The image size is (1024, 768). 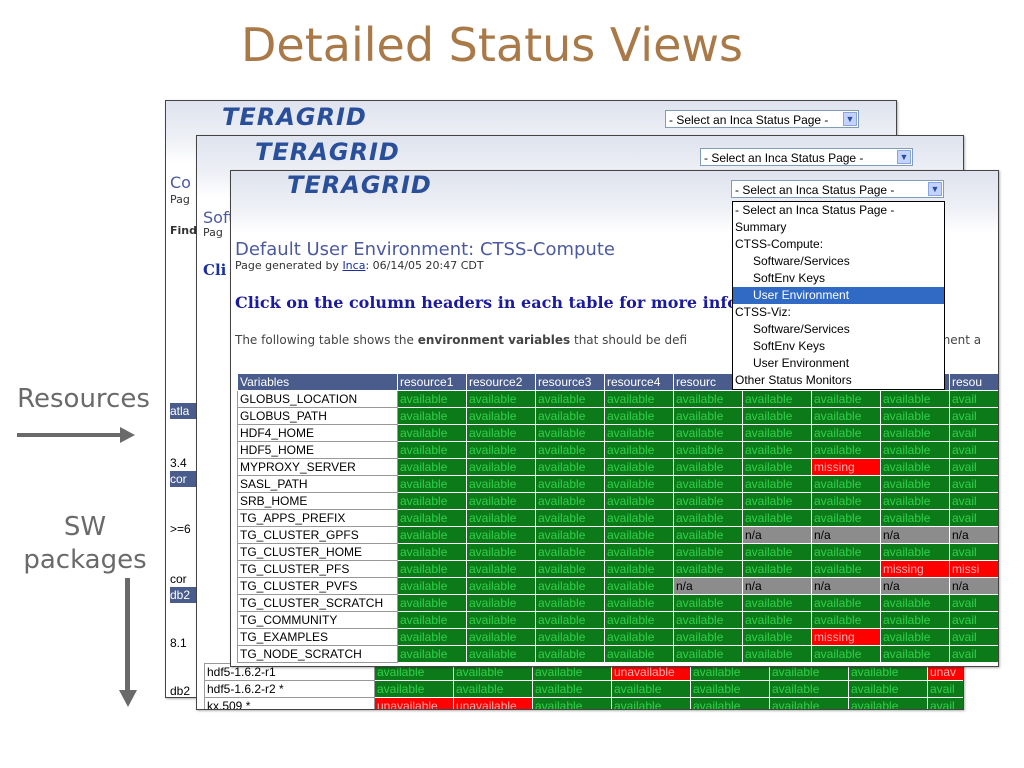 What do you see at coordinates (317, 433) in the screenshot?
I see `variable-name: HDF4_HOME` at bounding box center [317, 433].